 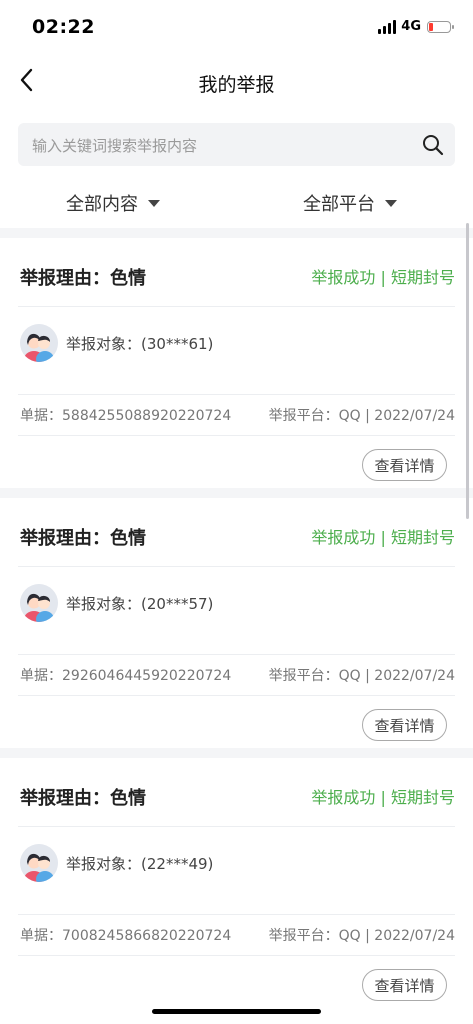 What do you see at coordinates (236, 85) in the screenshot?
I see `page-title: 我的举报` at bounding box center [236, 85].